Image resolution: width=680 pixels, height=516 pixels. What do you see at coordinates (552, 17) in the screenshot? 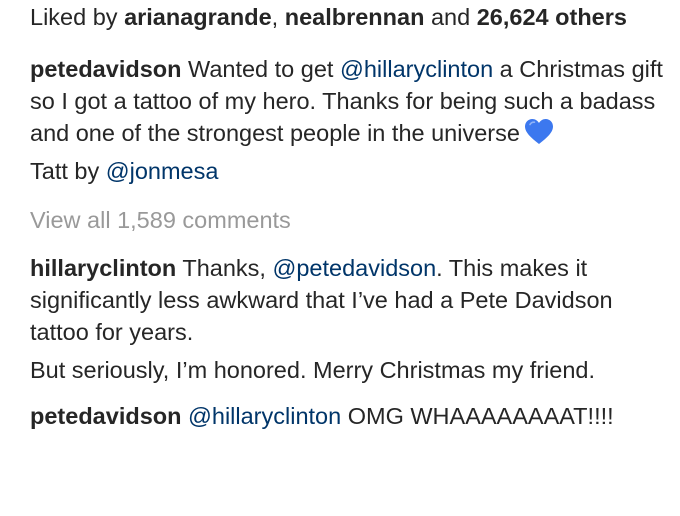
I see `likes-others-link: 26,624 others` at bounding box center [552, 17].